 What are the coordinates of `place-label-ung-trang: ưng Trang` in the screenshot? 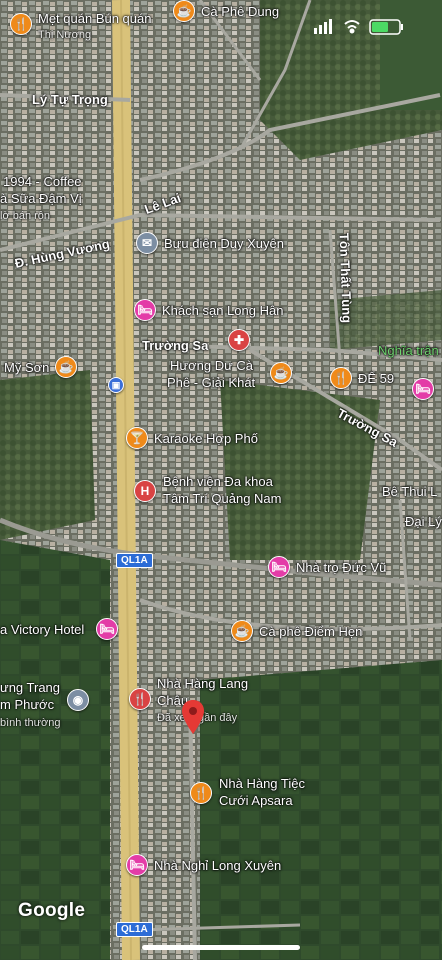 It's located at (30, 688).